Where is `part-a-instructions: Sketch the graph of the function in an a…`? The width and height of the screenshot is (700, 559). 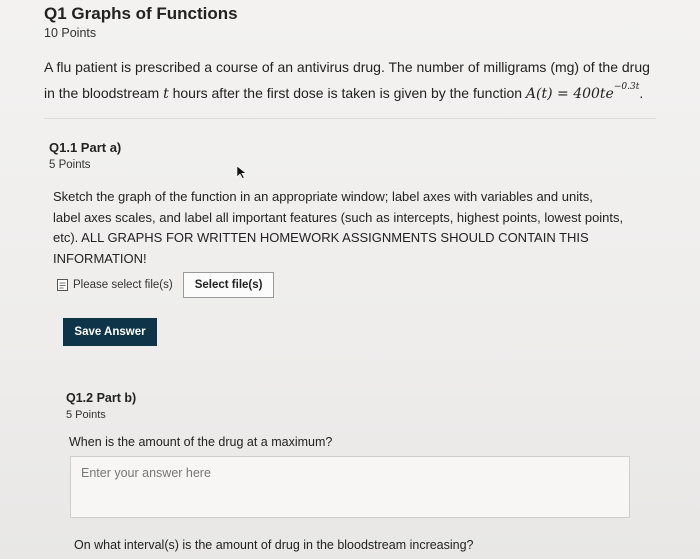 part-a-instructions: Sketch the graph of the function in an a… is located at coordinates (353, 228).